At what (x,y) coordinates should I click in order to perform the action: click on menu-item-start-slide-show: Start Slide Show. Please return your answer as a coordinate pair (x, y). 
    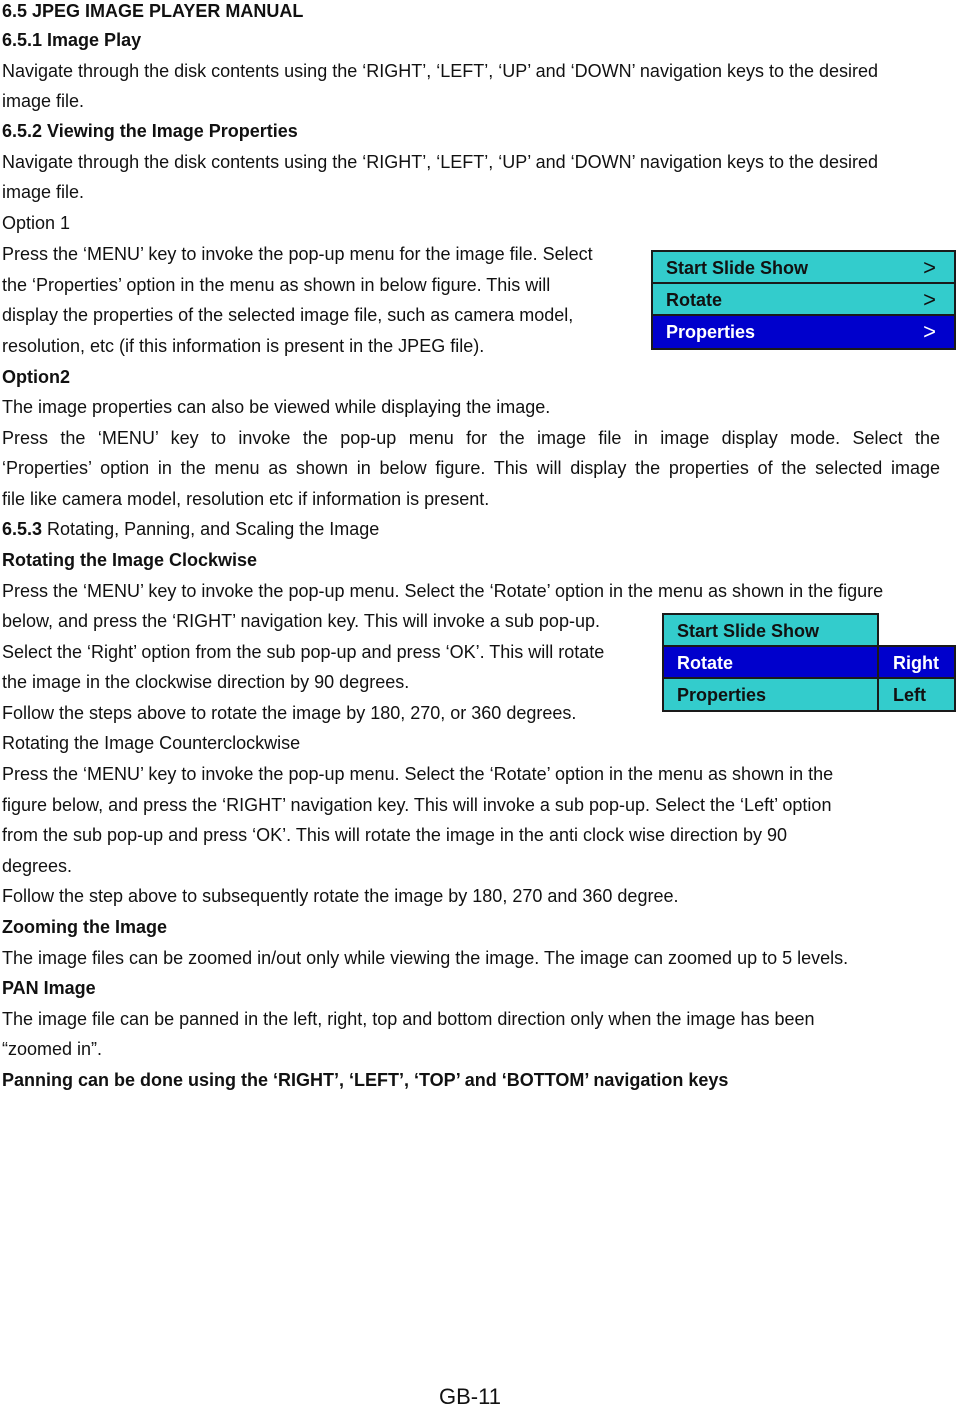
    Looking at the image, I should click on (770, 630).